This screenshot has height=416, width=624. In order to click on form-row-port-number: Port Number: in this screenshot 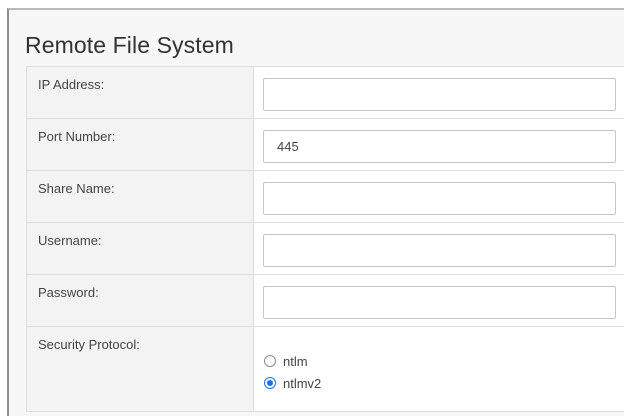, I will do `click(325, 144)`.